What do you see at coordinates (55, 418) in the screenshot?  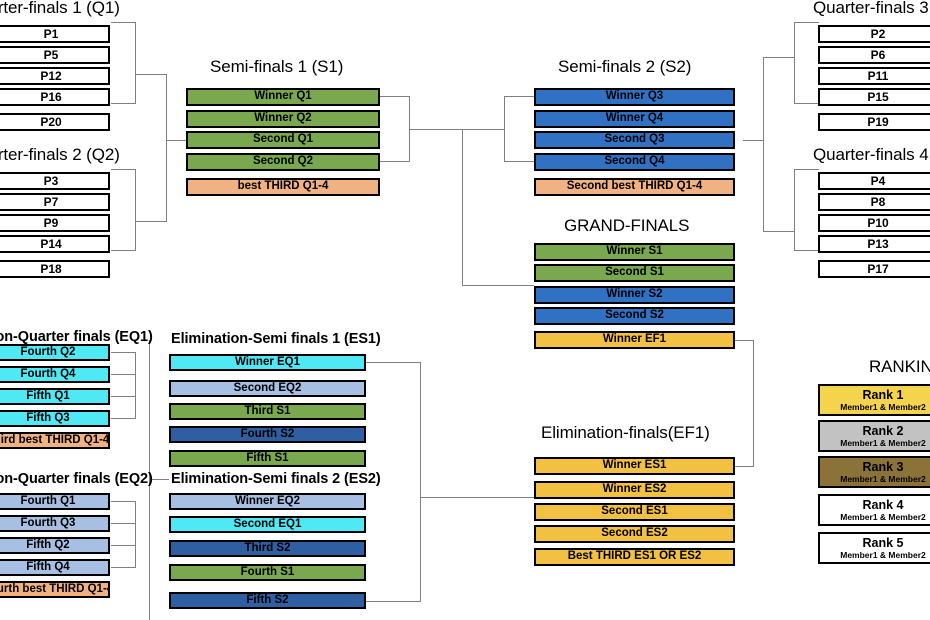 I see `slot-eq1-3: Fifth Q3` at bounding box center [55, 418].